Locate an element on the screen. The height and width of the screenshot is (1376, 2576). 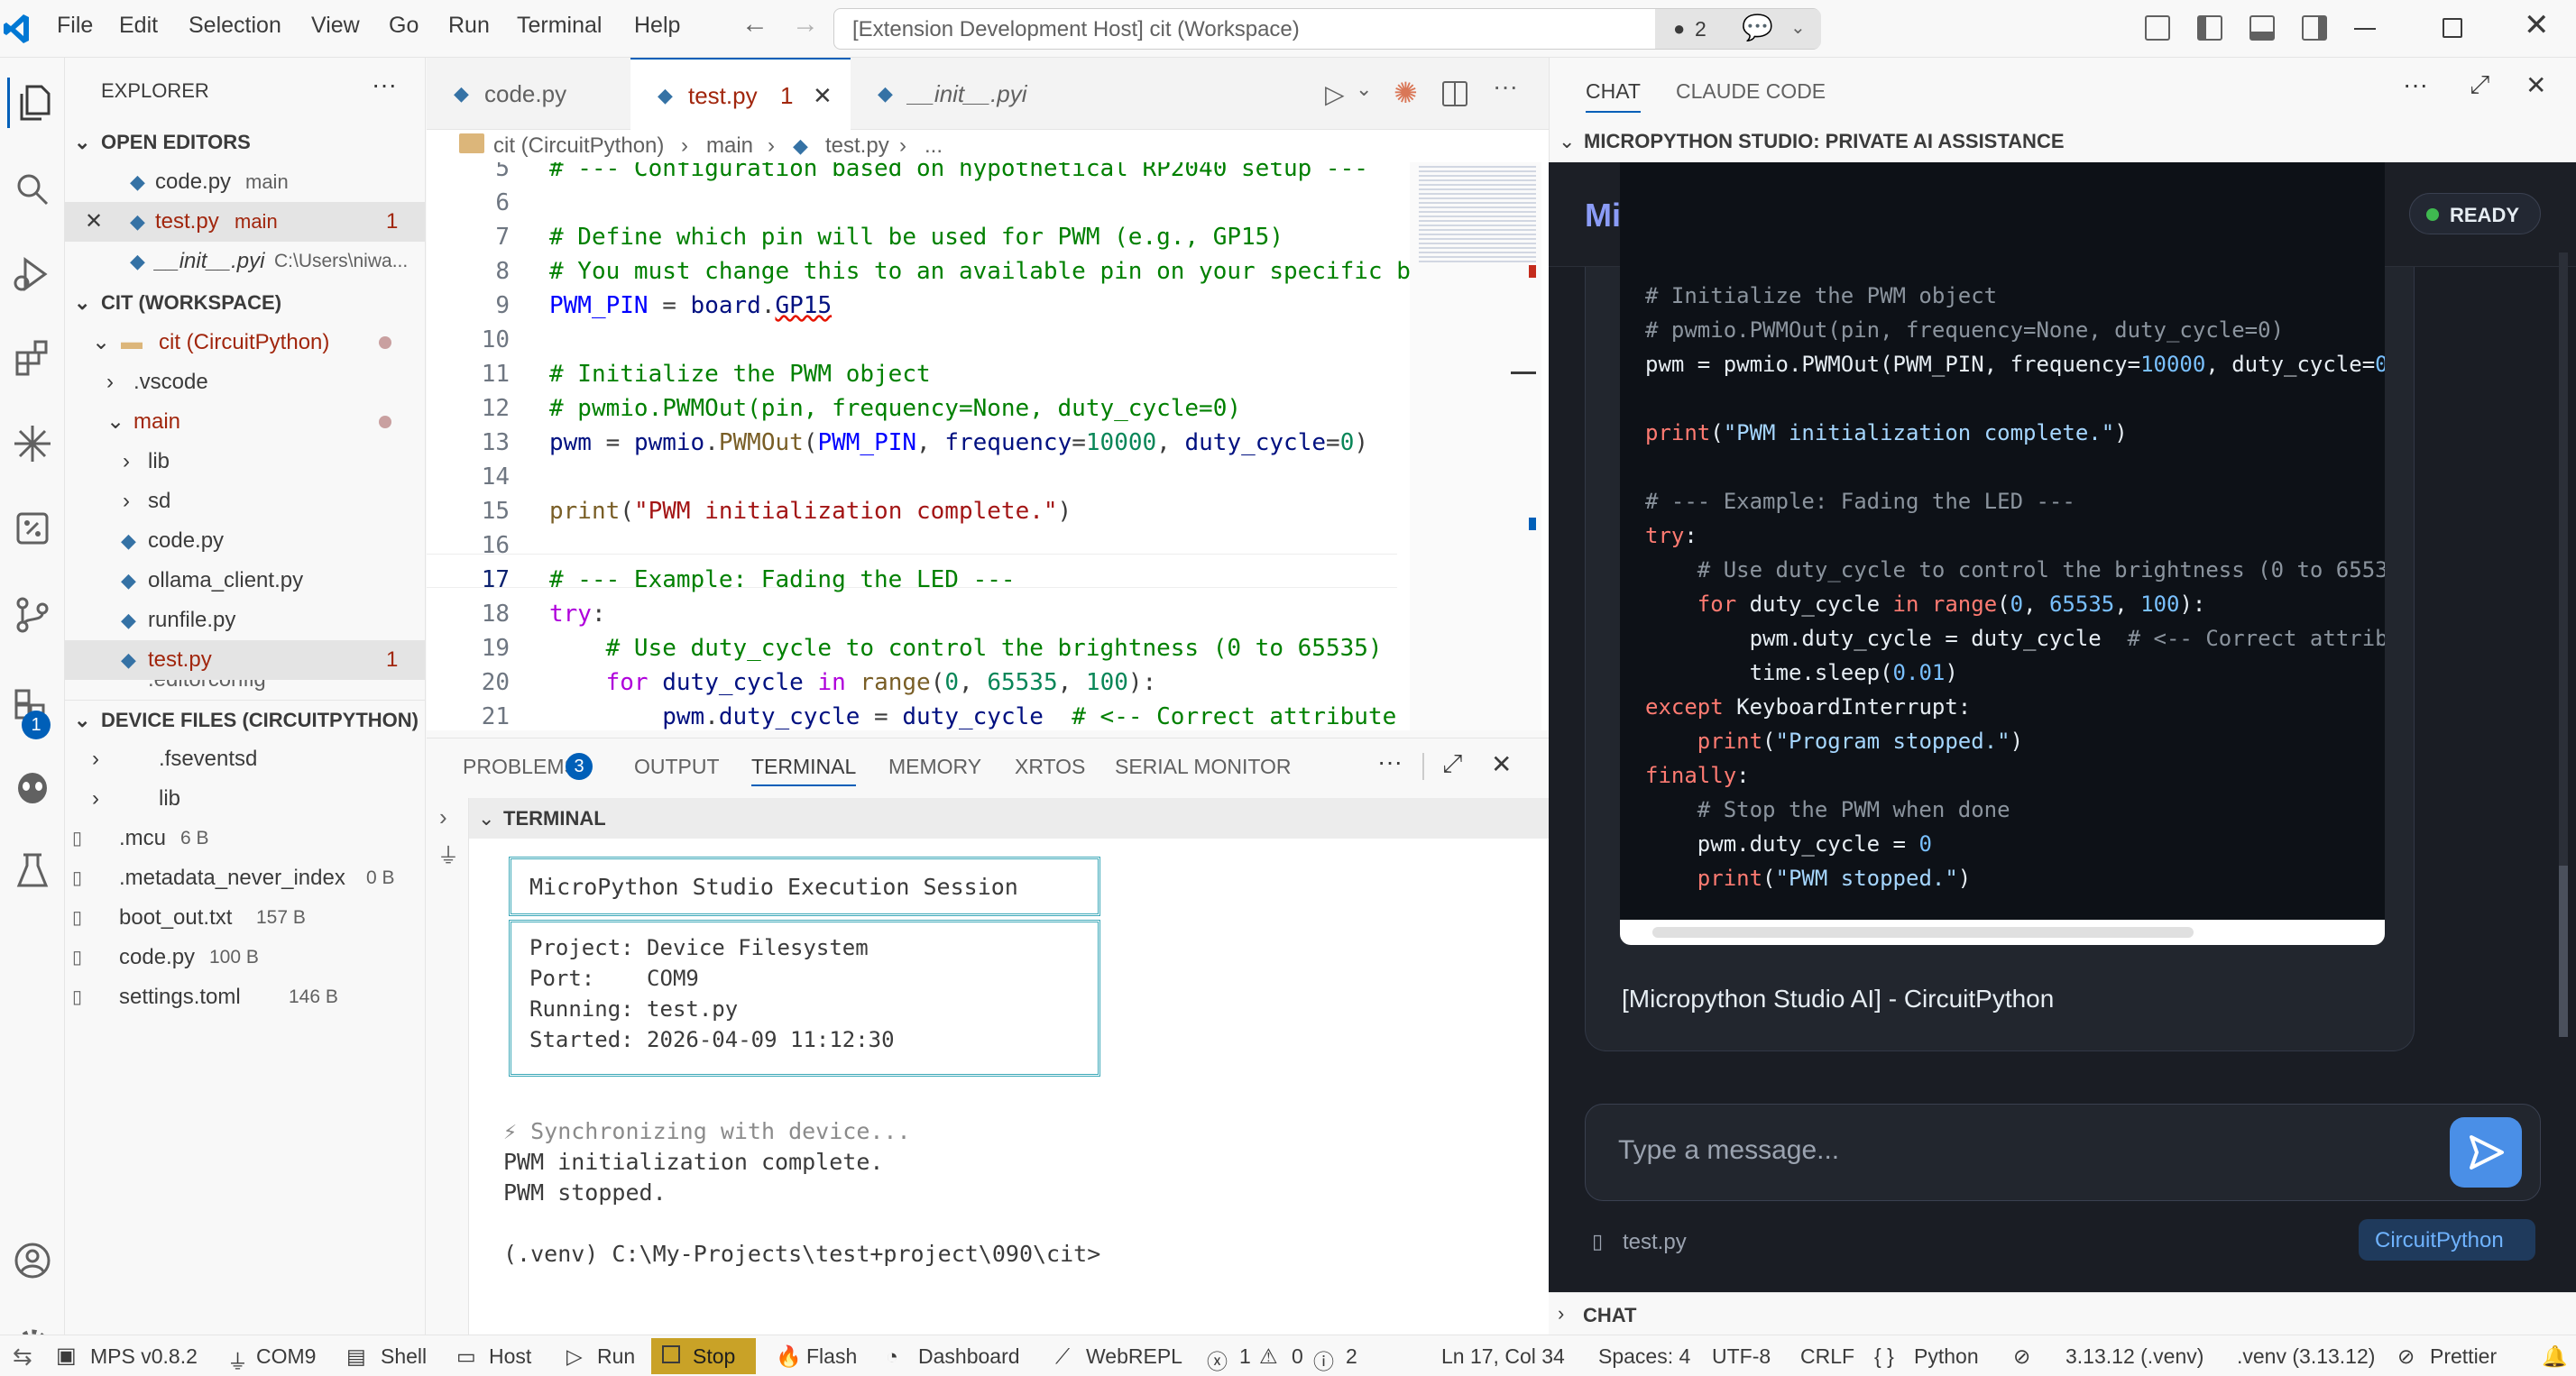
port-item: COM9 is located at coordinates (286, 1357).